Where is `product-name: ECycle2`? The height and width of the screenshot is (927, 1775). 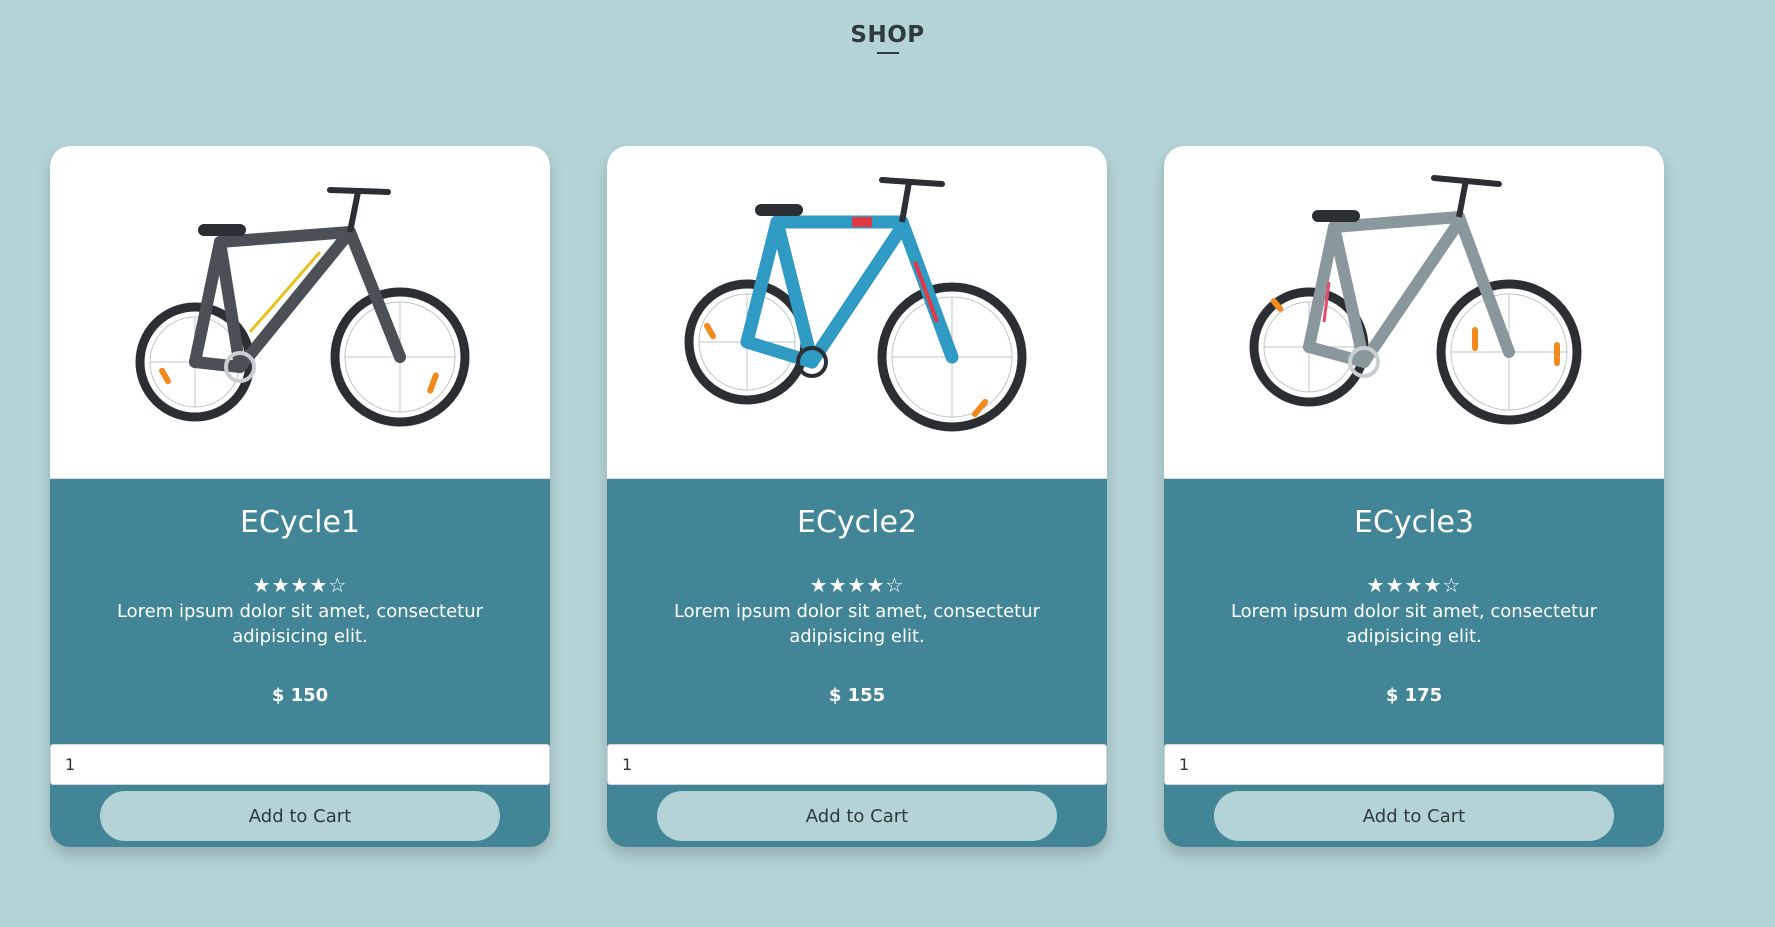 product-name: ECycle2 is located at coordinates (857, 522).